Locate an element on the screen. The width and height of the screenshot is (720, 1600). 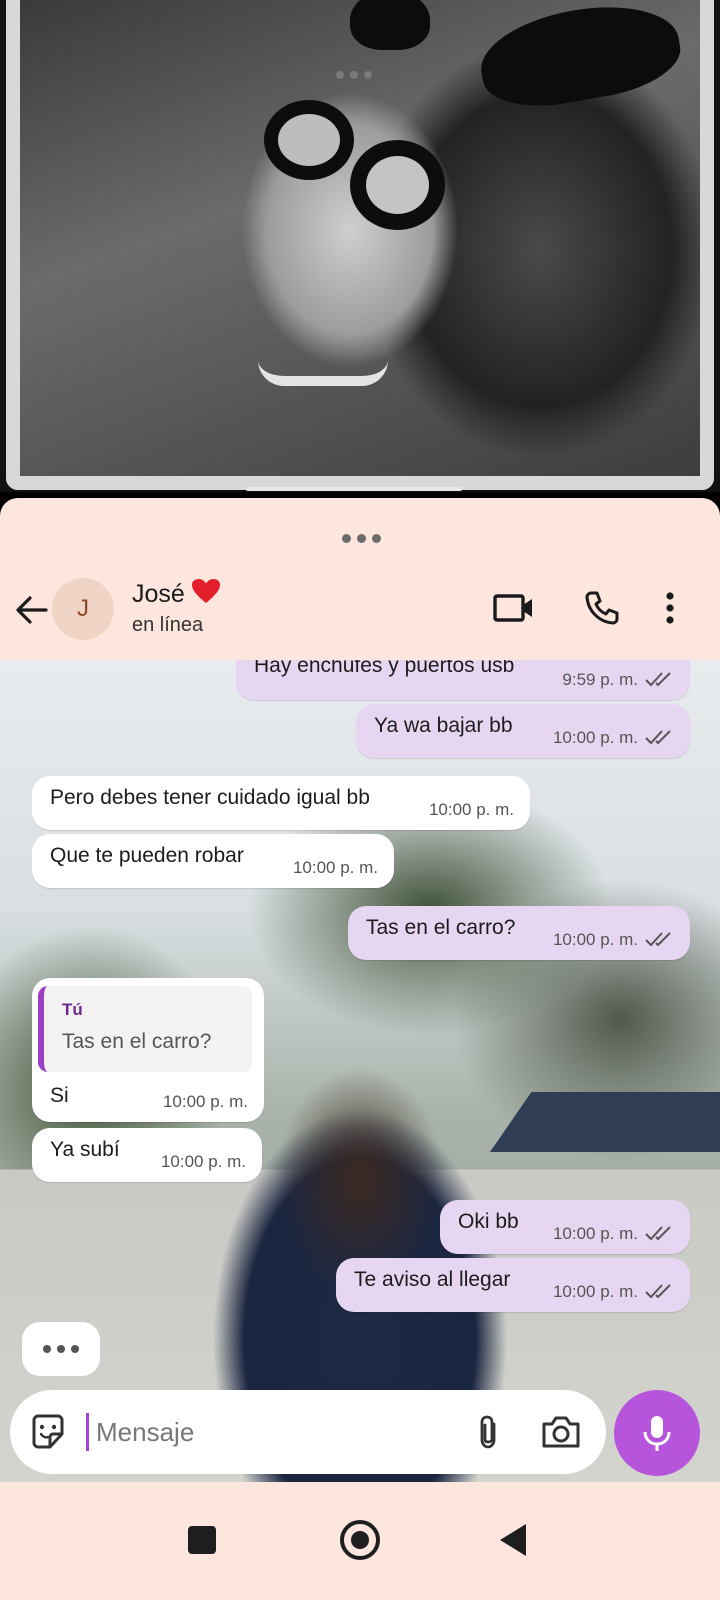
back-button is located at coordinates (32, 610).